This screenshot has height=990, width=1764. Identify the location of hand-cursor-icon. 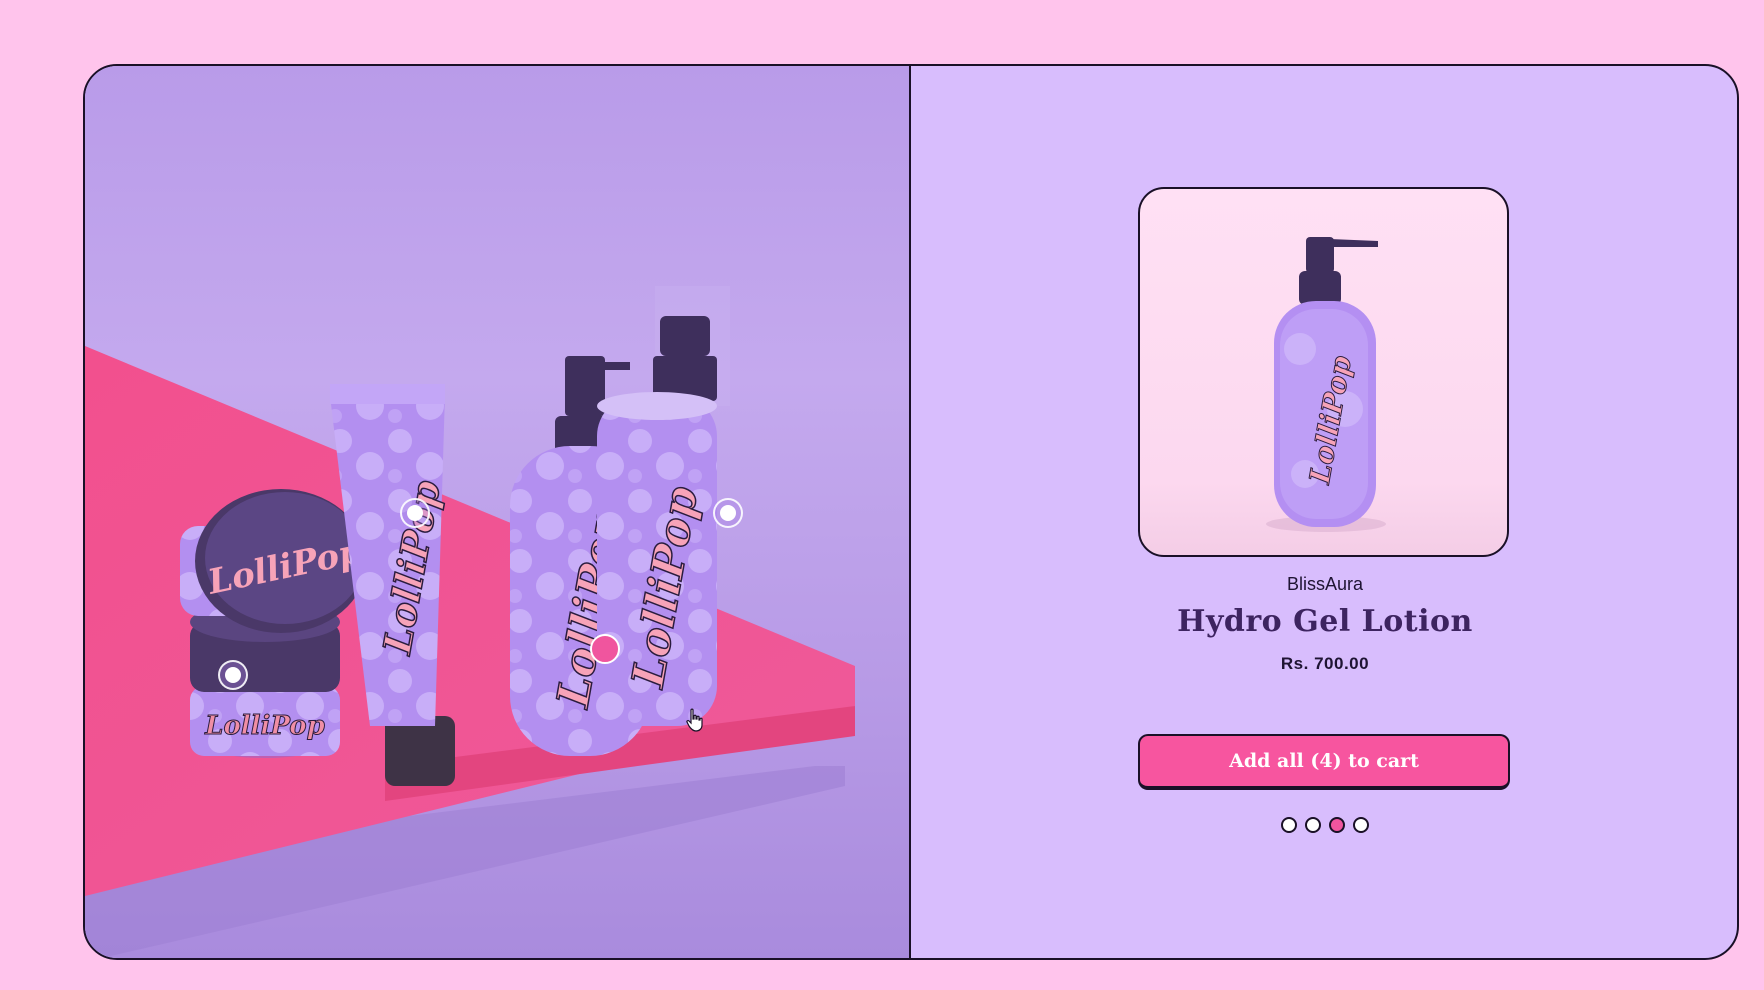
(694, 720).